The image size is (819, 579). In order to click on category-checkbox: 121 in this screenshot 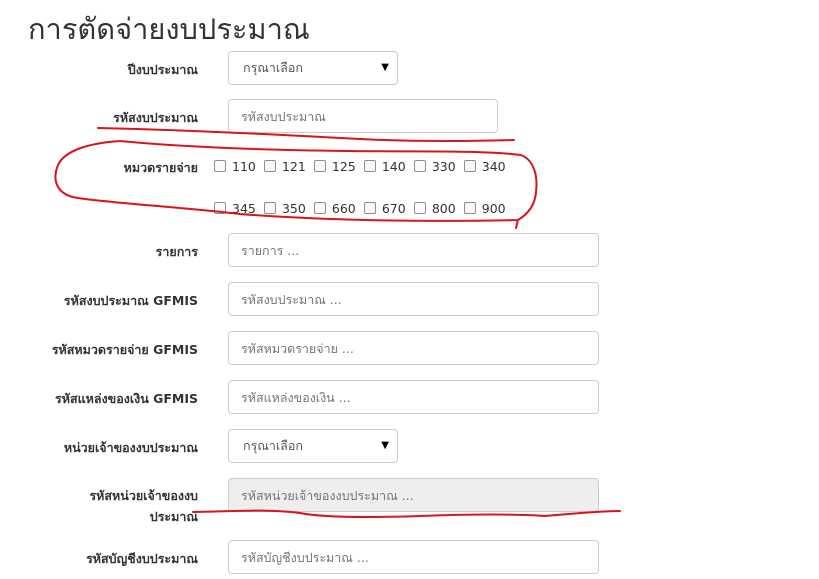, I will do `click(284, 166)`.